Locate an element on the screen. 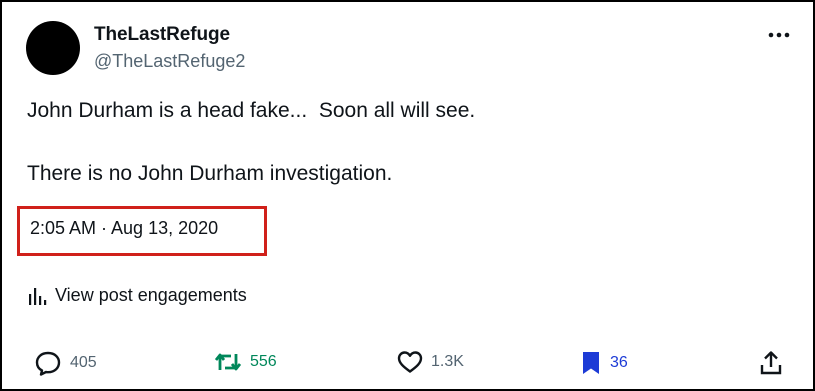  post-timestamp: 2:05 AM · Aug 13, 2020 is located at coordinates (124, 228).